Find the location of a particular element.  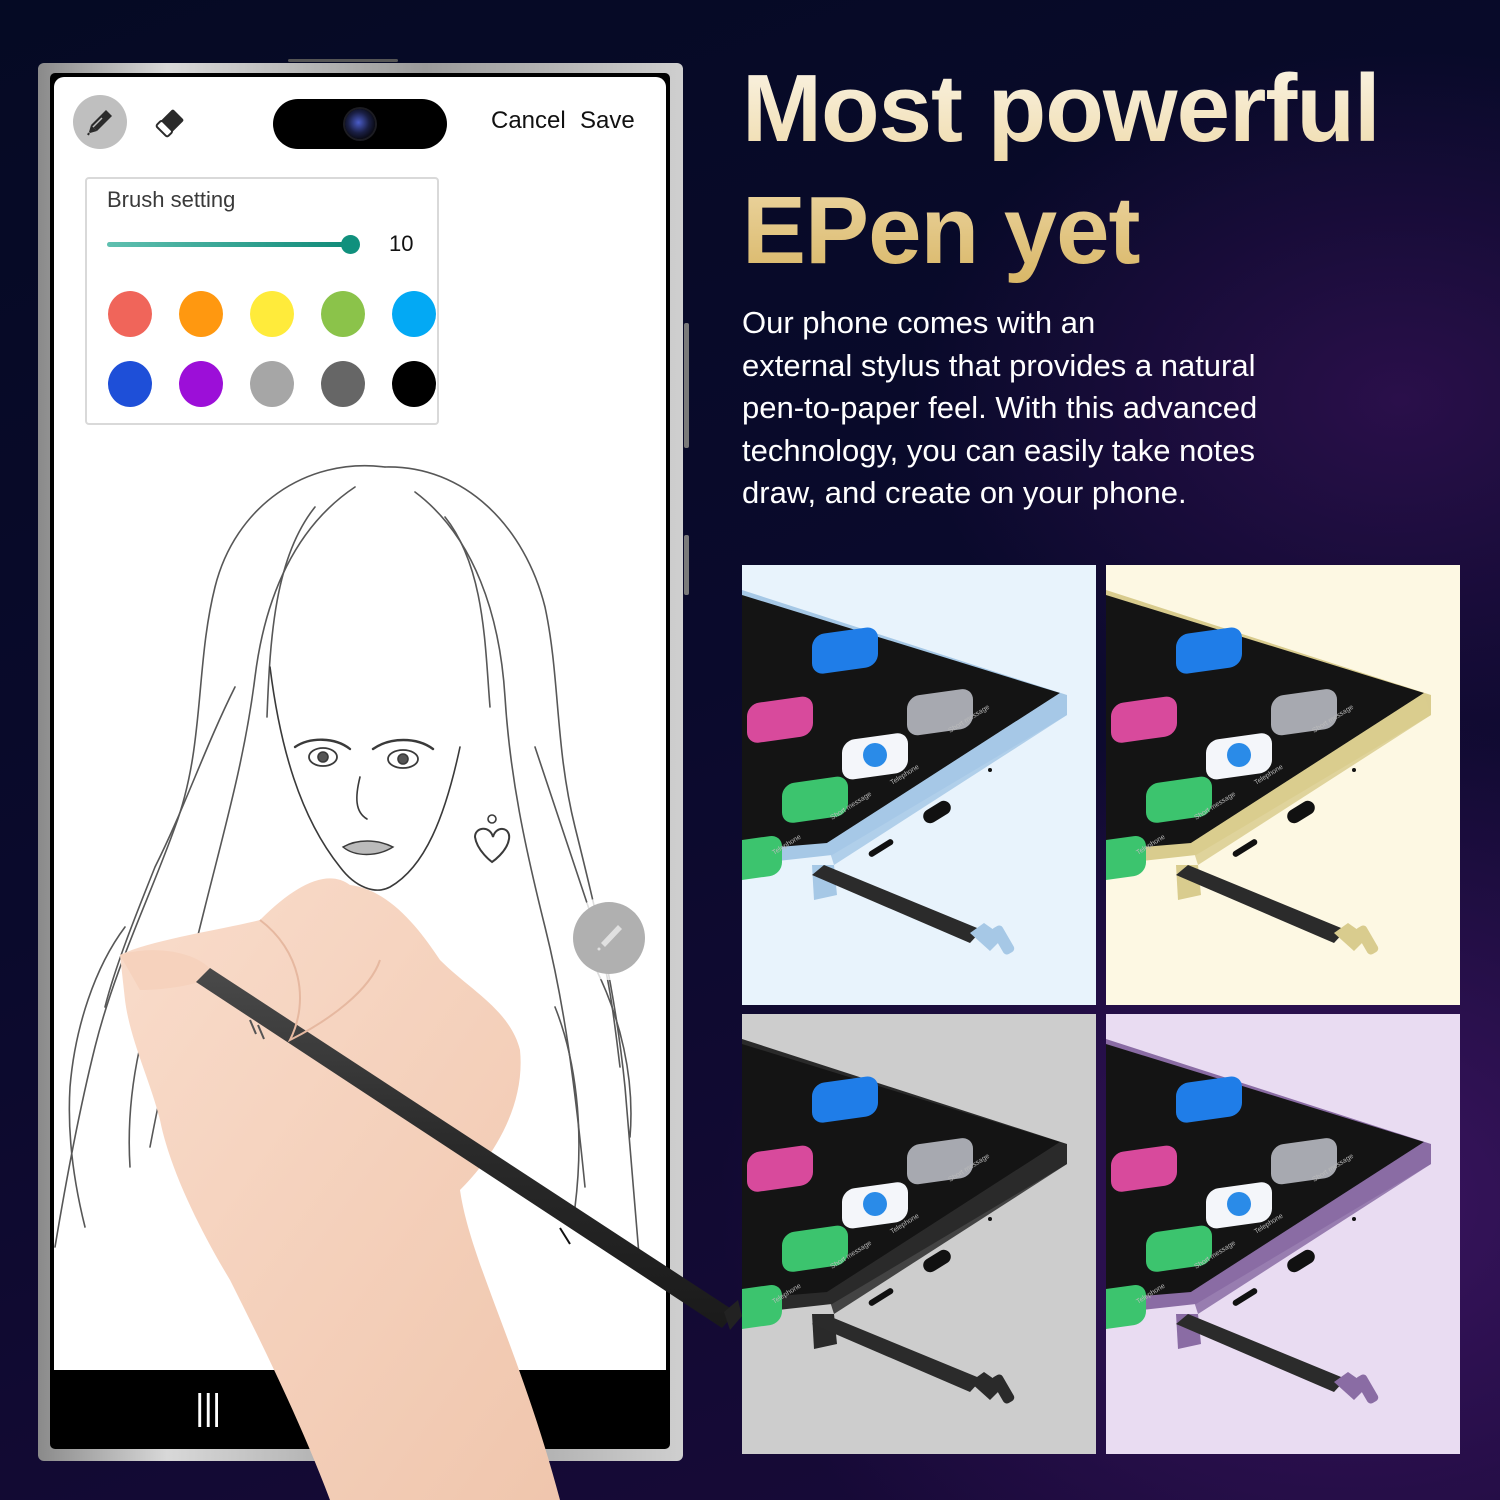

brush-setting-panel: Brush setting 10 is located at coordinates (262, 301).